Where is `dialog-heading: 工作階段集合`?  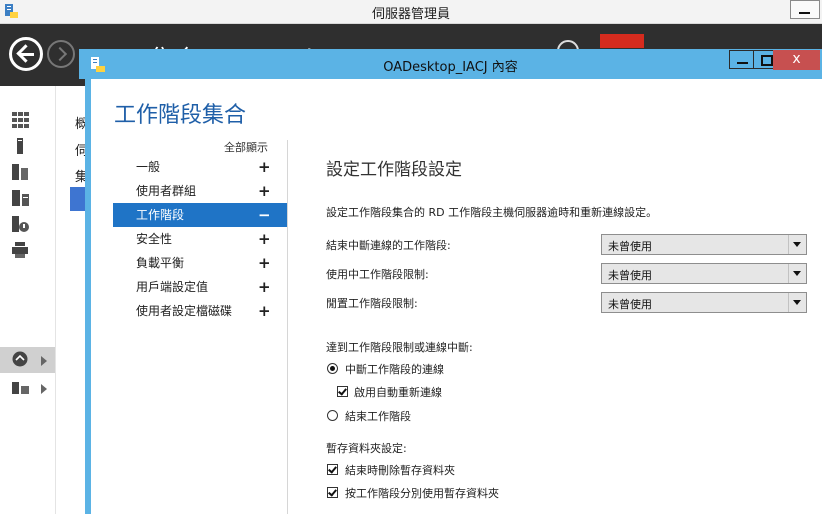 dialog-heading: 工作階段集合 is located at coordinates (180, 115).